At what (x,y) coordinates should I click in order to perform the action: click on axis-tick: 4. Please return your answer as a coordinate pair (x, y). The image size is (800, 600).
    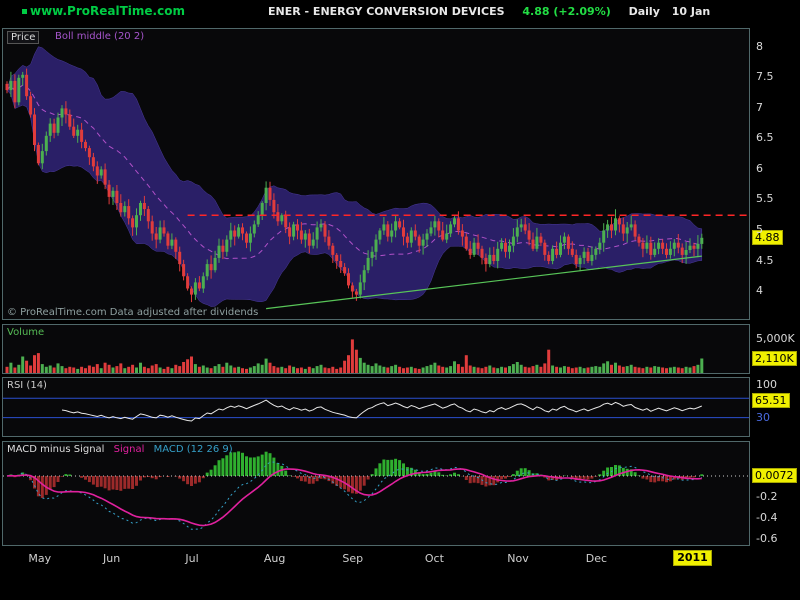
    Looking at the image, I should click on (759, 290).